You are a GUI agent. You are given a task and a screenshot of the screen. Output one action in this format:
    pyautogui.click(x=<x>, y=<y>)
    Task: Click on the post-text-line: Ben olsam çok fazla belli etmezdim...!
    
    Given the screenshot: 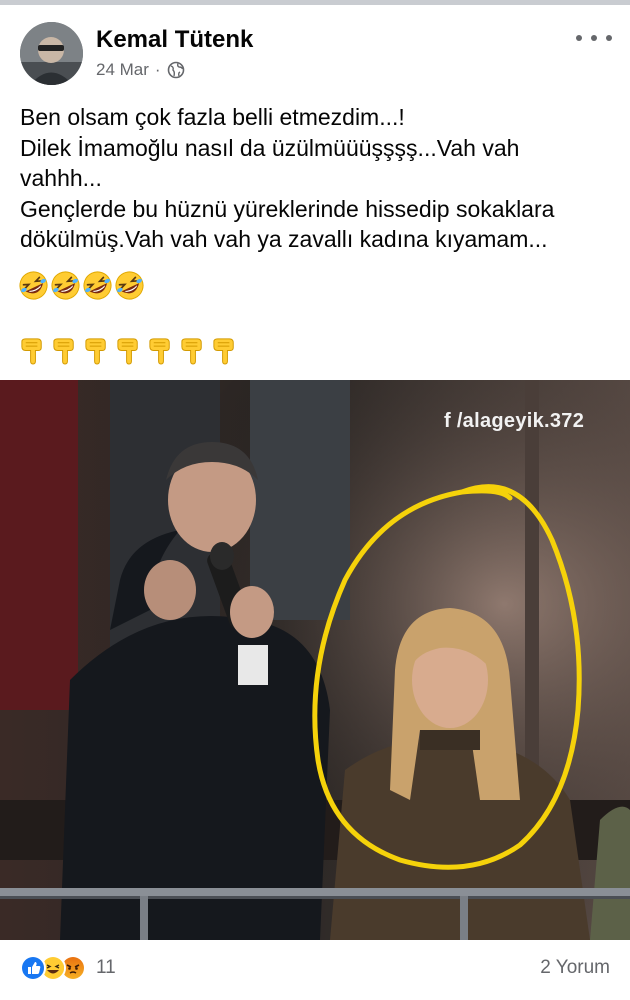 What is the action you would take?
    pyautogui.click(x=212, y=117)
    